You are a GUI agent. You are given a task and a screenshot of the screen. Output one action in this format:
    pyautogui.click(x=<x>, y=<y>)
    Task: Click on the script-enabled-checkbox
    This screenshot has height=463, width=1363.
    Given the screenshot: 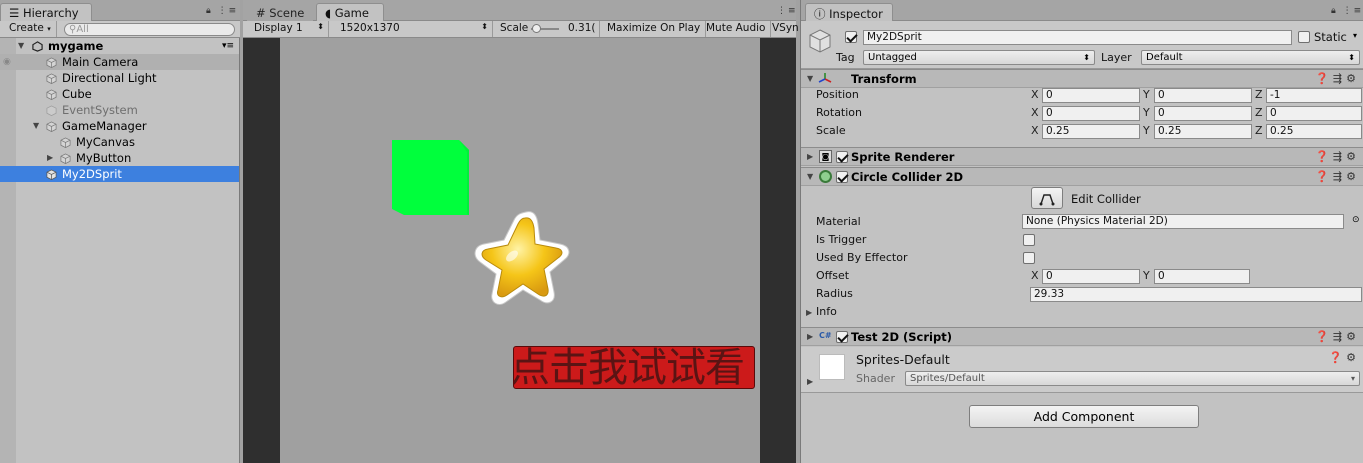 What is the action you would take?
    pyautogui.click(x=842, y=337)
    